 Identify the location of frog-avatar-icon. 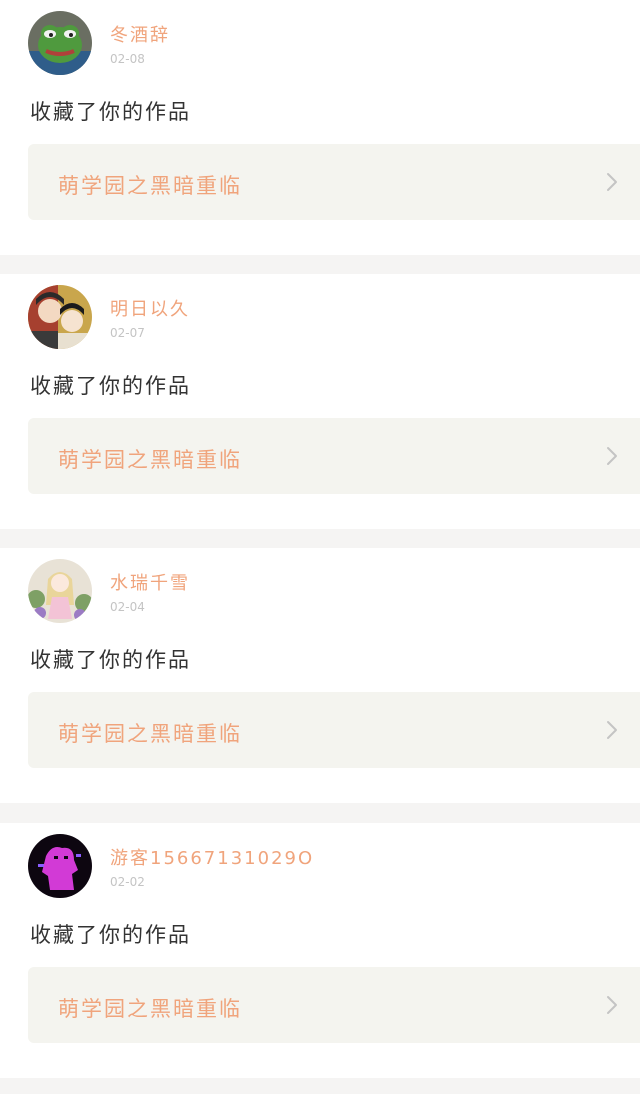
(60, 43).